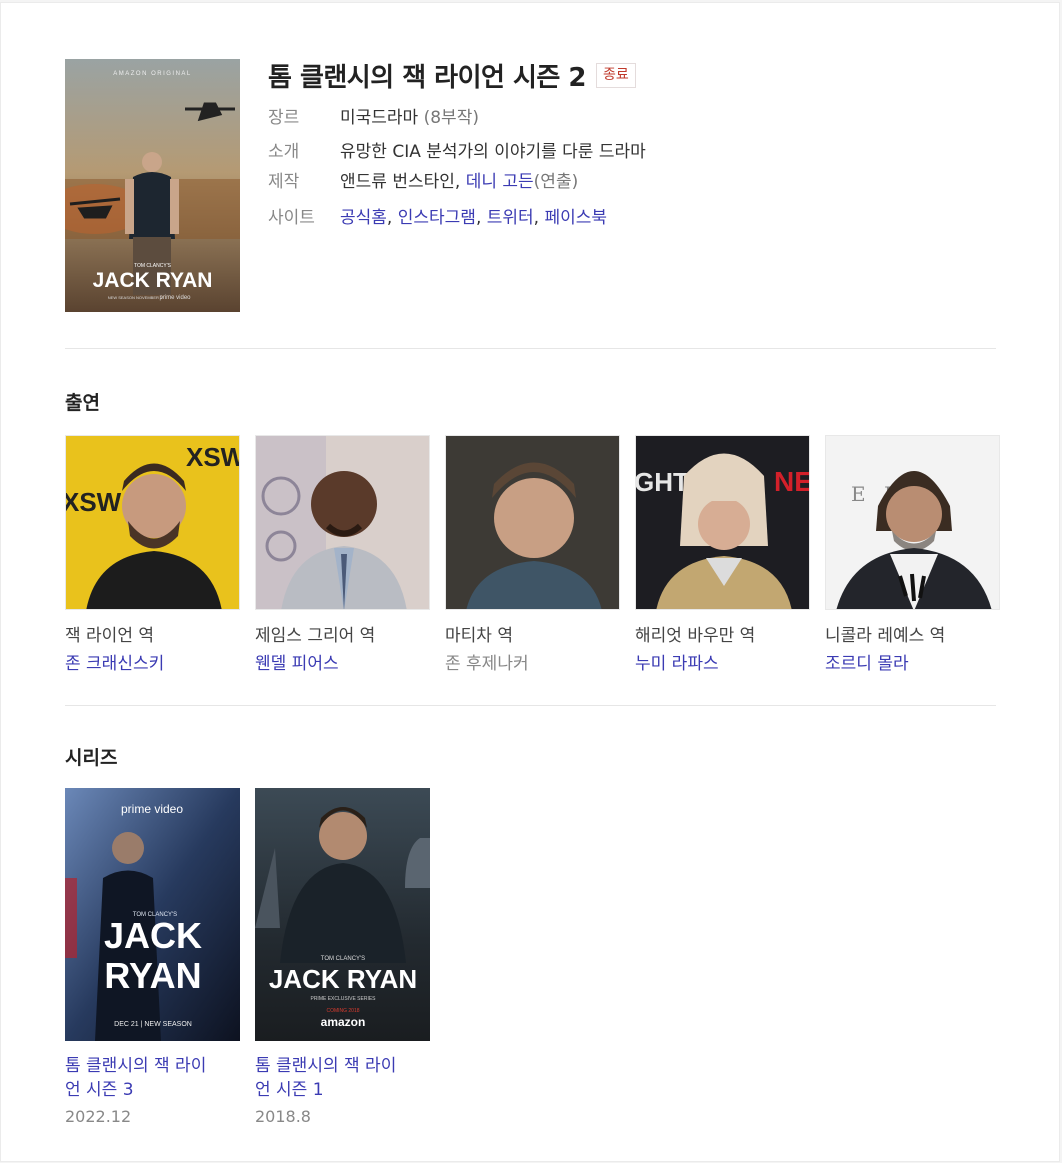 Image resolution: width=1062 pixels, height=1163 pixels. What do you see at coordinates (459, 182) in the screenshot?
I see `production-value: 앤드류 번스타인, 데니 고든(연출)` at bounding box center [459, 182].